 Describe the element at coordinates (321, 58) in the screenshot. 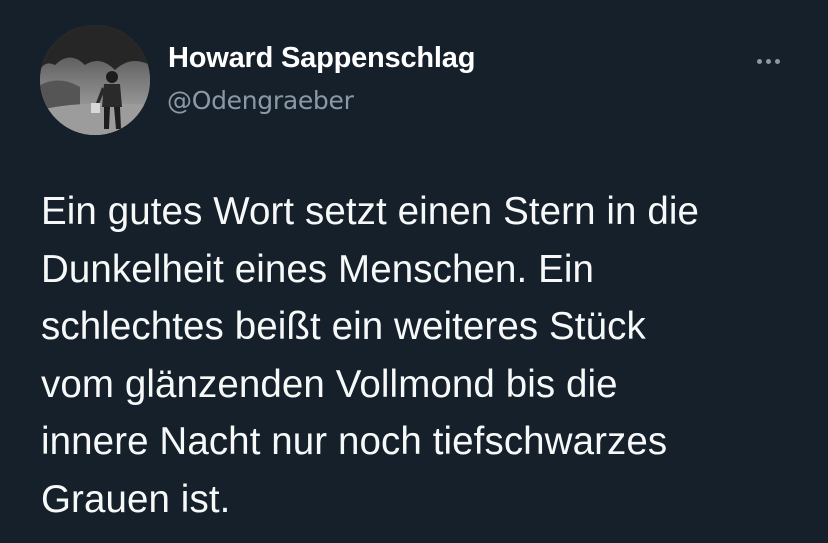

I see `author-display-name: Howard Sappenschlag` at that location.